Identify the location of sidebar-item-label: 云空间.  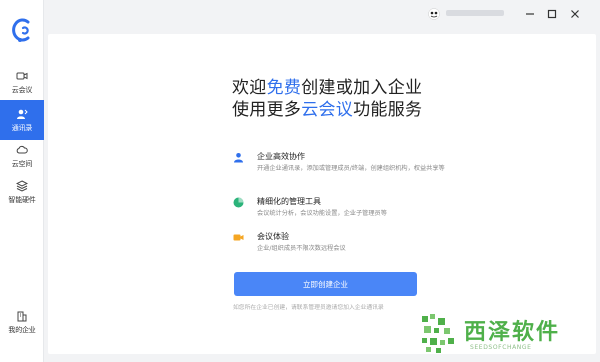
(22, 163).